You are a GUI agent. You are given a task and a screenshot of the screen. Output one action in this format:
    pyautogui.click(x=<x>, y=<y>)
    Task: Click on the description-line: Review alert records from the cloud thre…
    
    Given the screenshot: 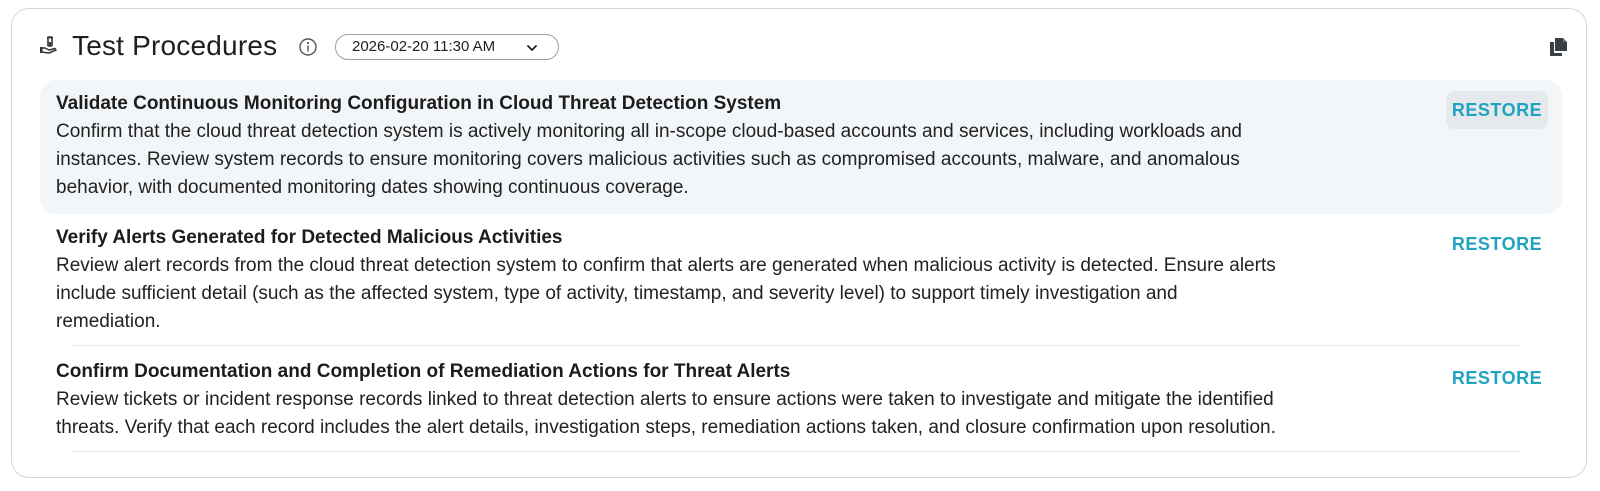 What is the action you would take?
    pyautogui.click(x=666, y=265)
    